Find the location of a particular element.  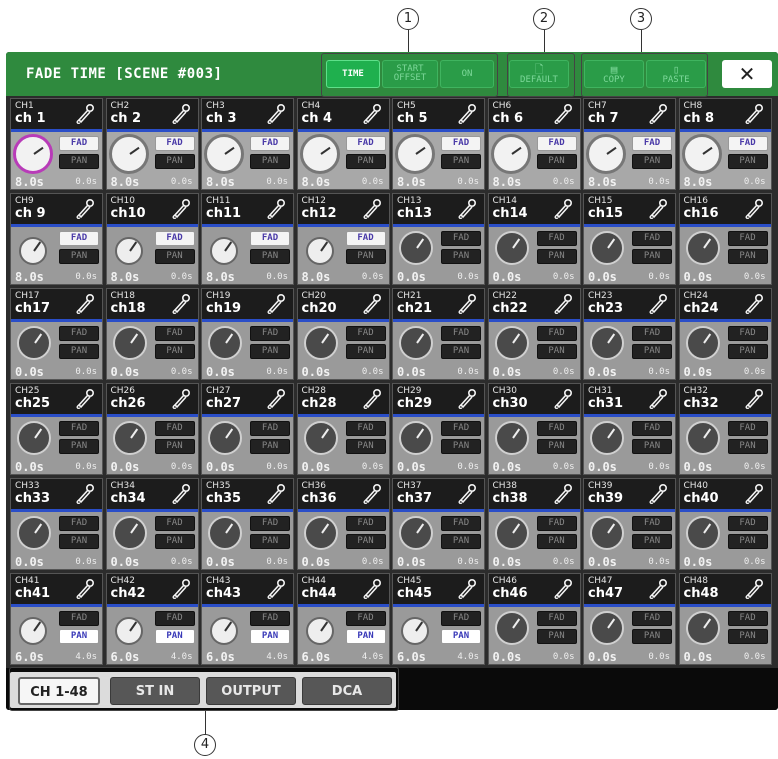

channel-cell: CH33 ch33 FAD PAN 0.0s 0.0s is located at coordinates (56, 524).